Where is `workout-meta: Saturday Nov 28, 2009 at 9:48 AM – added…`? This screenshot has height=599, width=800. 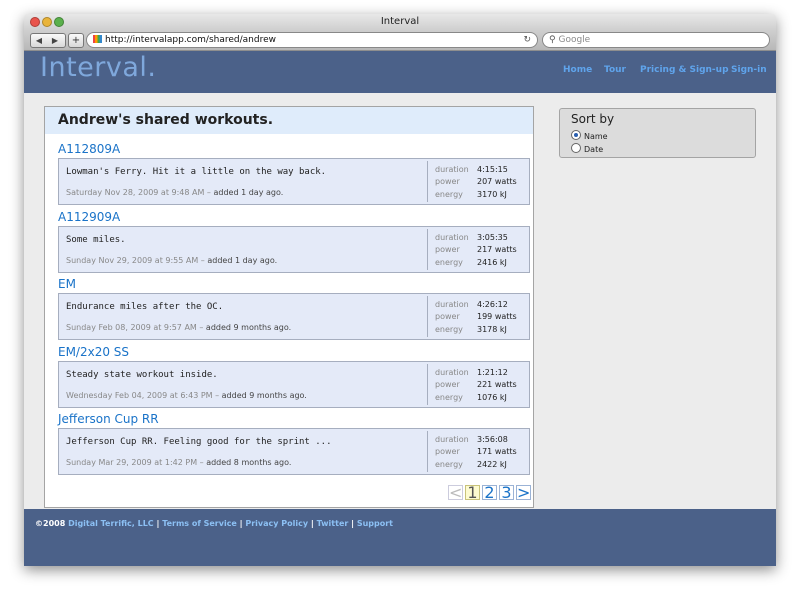 workout-meta: Saturday Nov 28, 2009 at 9:48 AM – added… is located at coordinates (174, 192).